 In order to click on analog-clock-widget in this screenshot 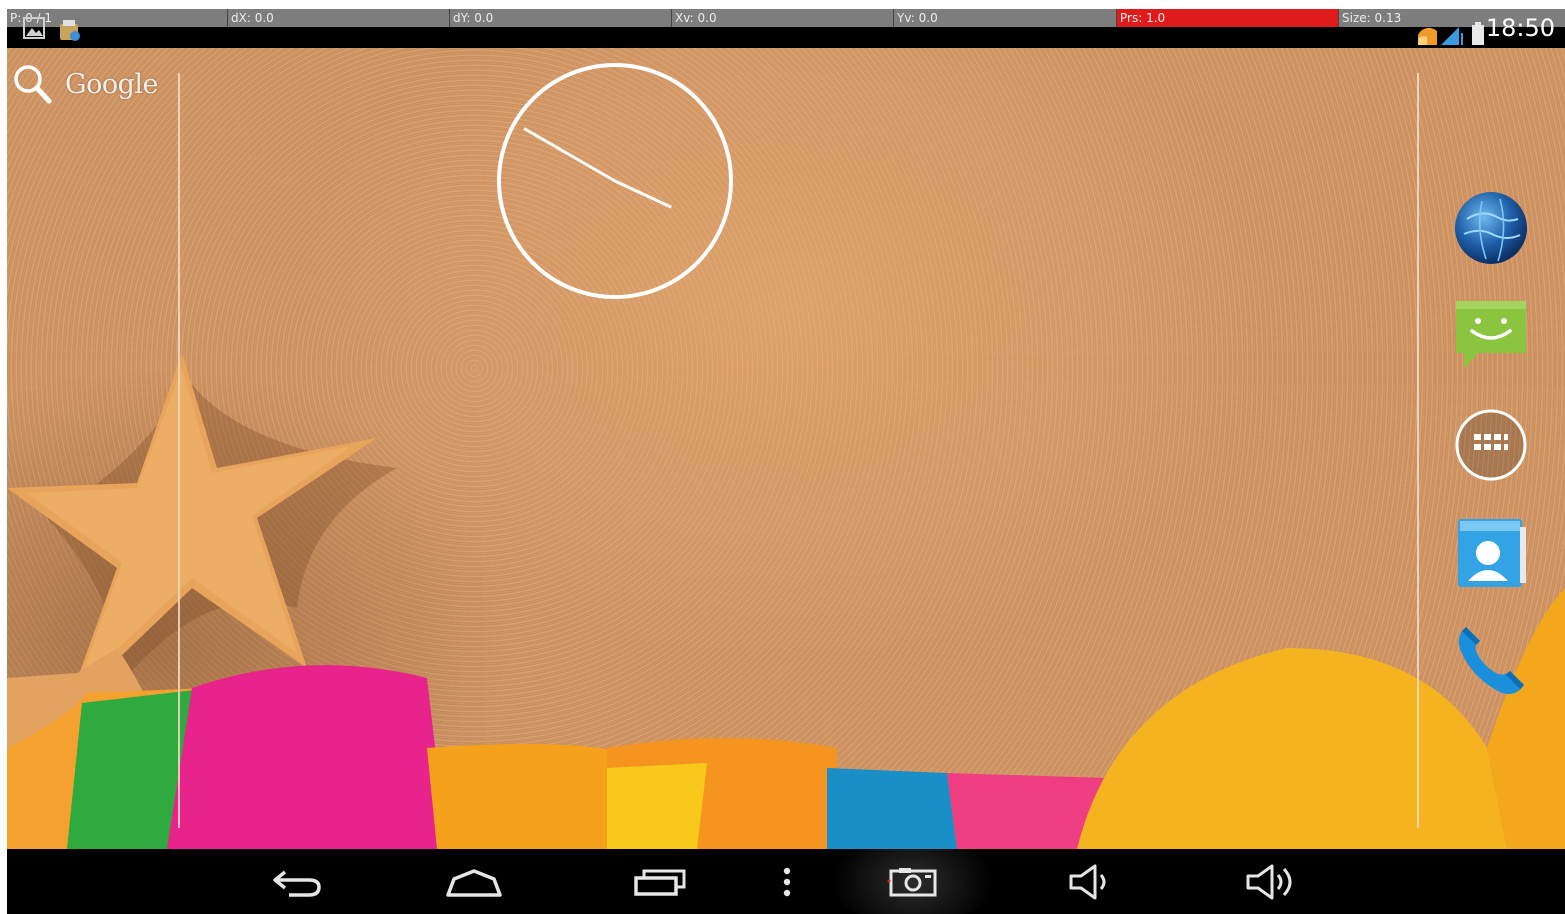, I will do `click(615, 181)`.